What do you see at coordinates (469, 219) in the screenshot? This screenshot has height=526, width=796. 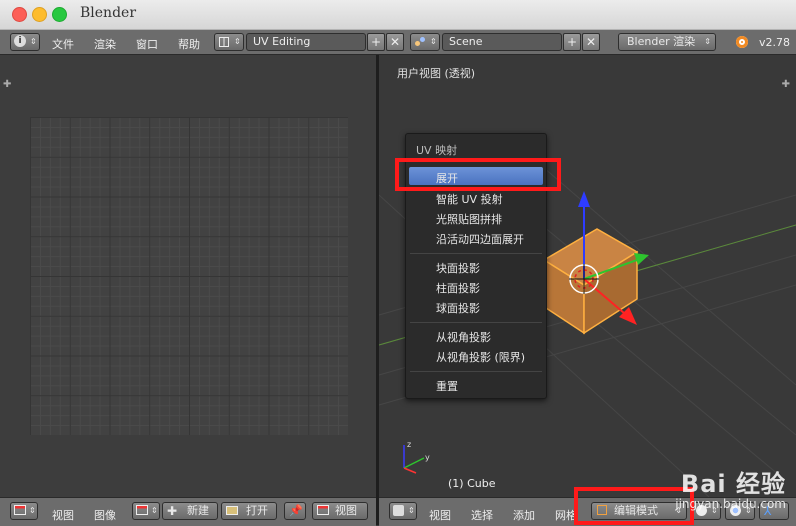 I see `menu-item-lightmap-pack: 光照贴图拼排` at bounding box center [469, 219].